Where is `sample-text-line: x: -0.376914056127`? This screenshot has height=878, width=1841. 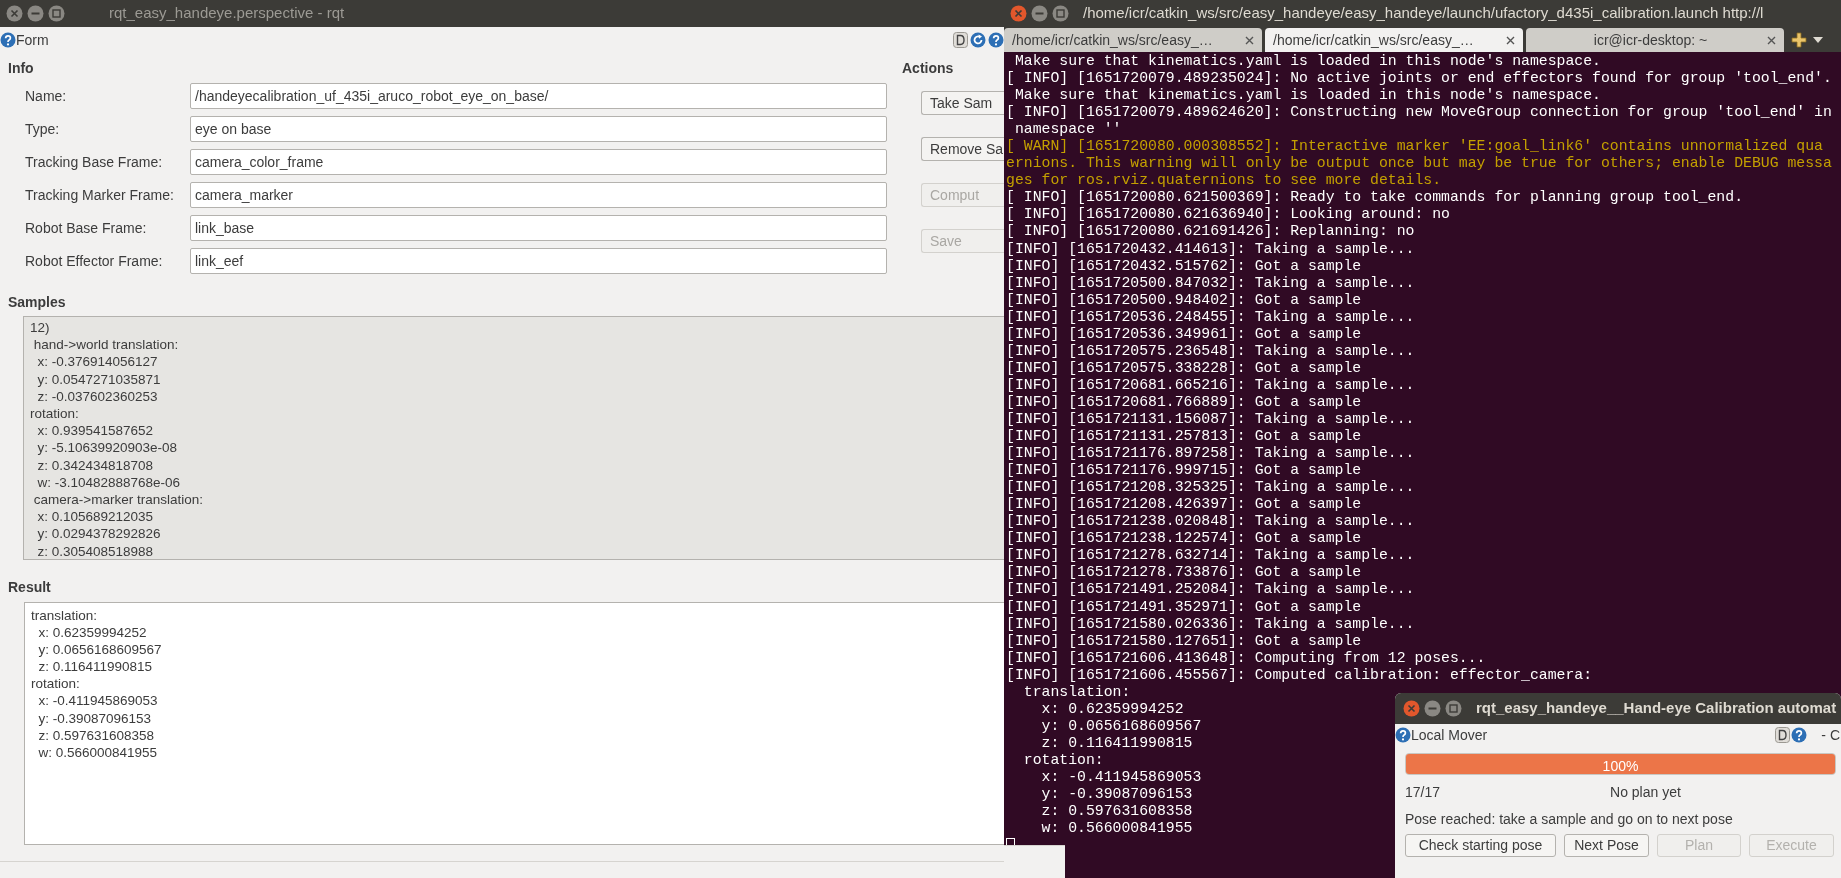 sample-text-line: x: -0.376914056127 is located at coordinates (97, 362).